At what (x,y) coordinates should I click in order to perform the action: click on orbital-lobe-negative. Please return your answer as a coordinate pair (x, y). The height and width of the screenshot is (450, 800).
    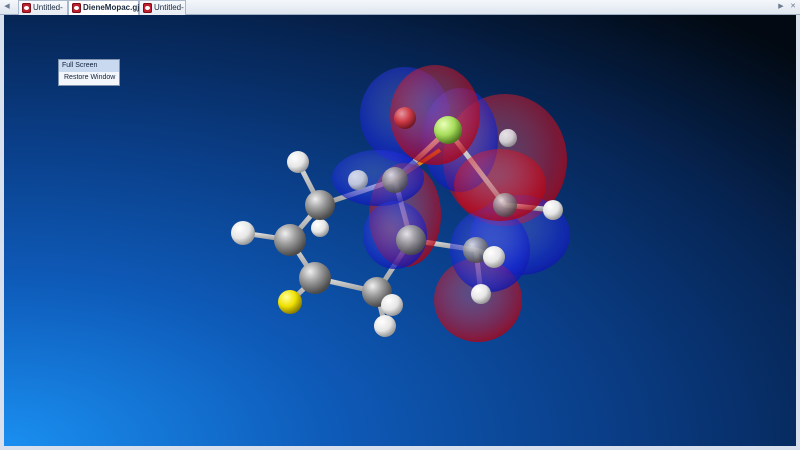
    Looking at the image, I should click on (378, 178).